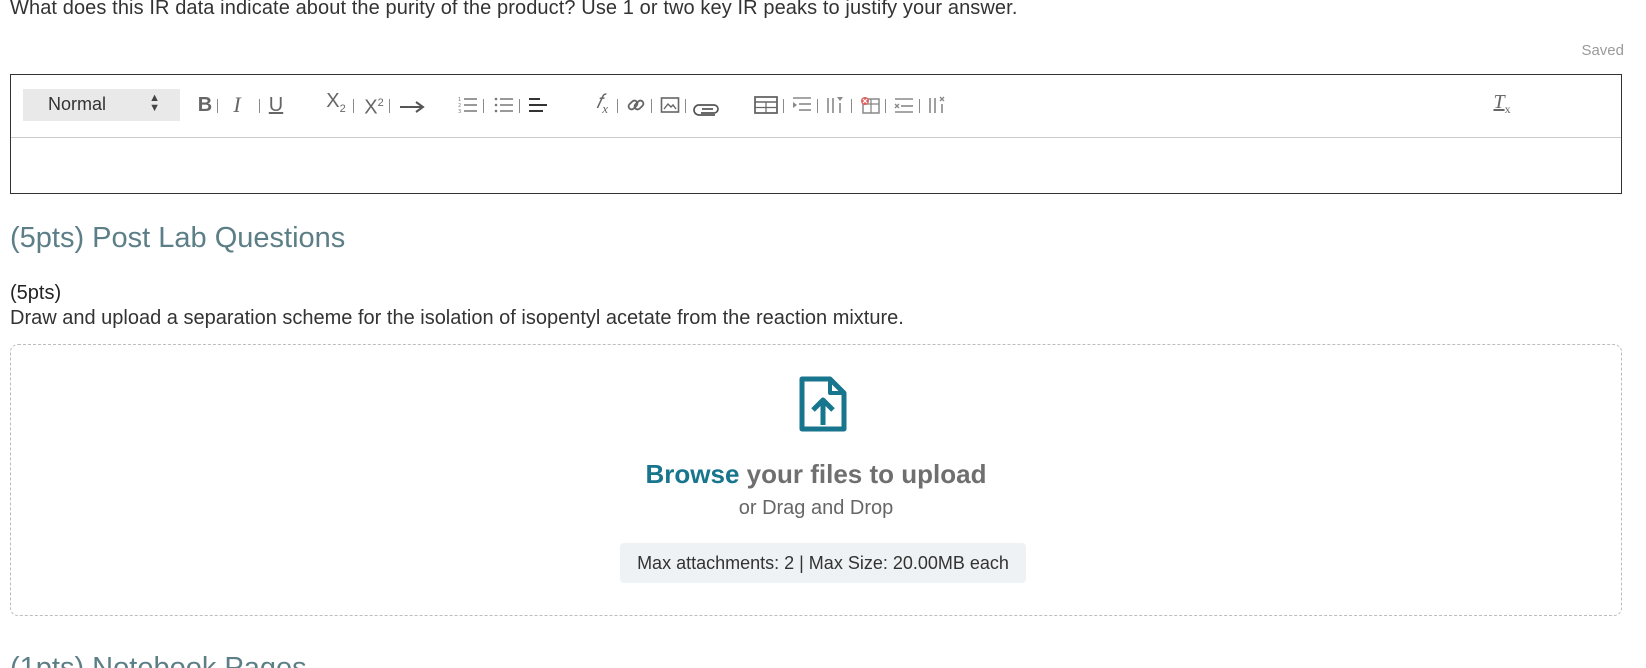 This screenshot has height=668, width=1646. I want to click on row-delete-icon, so click(903, 105).